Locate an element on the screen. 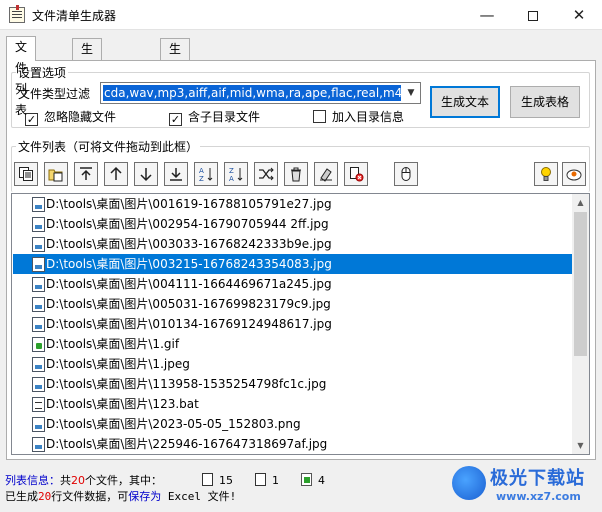 The image size is (602, 512). file-path: D:\tools\桌面\图片\001619-16788105791e27.jpg is located at coordinates (189, 204).